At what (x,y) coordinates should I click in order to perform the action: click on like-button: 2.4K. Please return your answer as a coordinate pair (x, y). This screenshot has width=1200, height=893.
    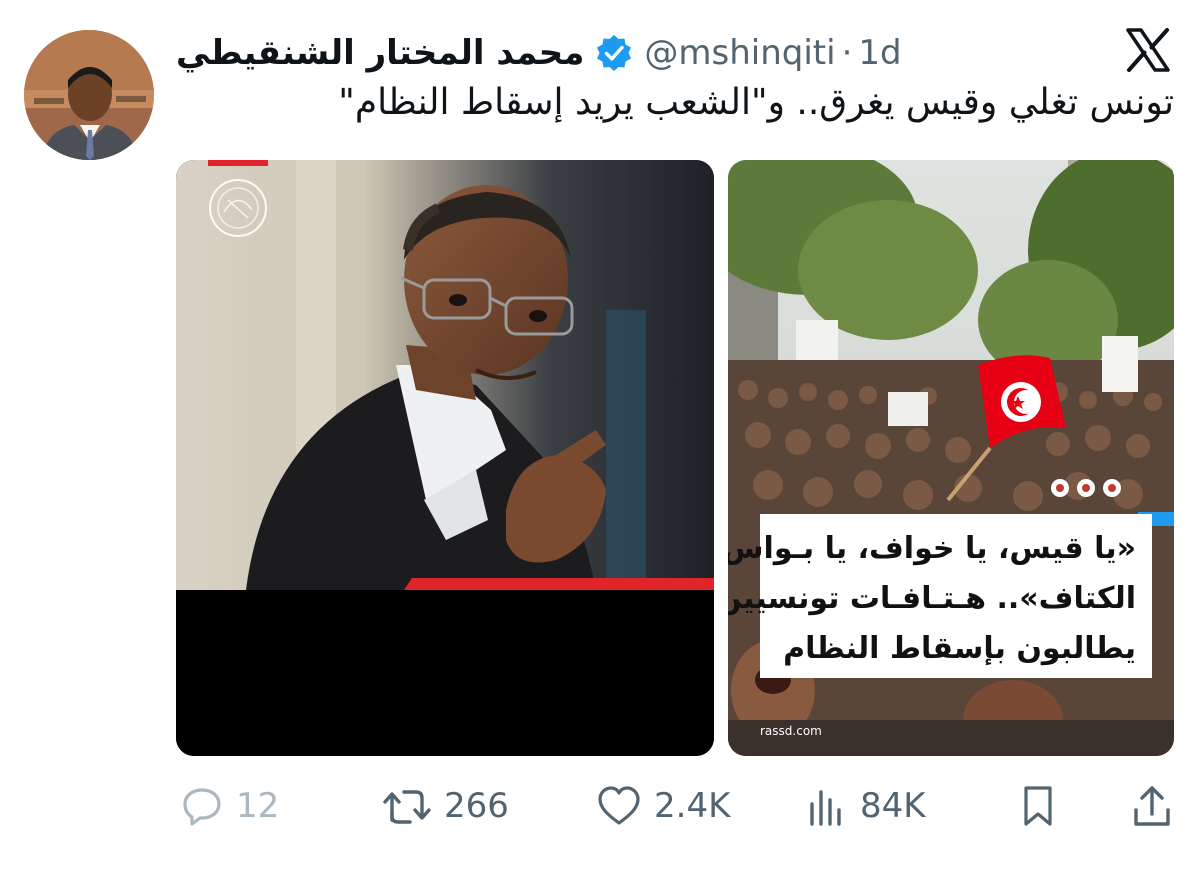
    Looking at the image, I should click on (663, 806).